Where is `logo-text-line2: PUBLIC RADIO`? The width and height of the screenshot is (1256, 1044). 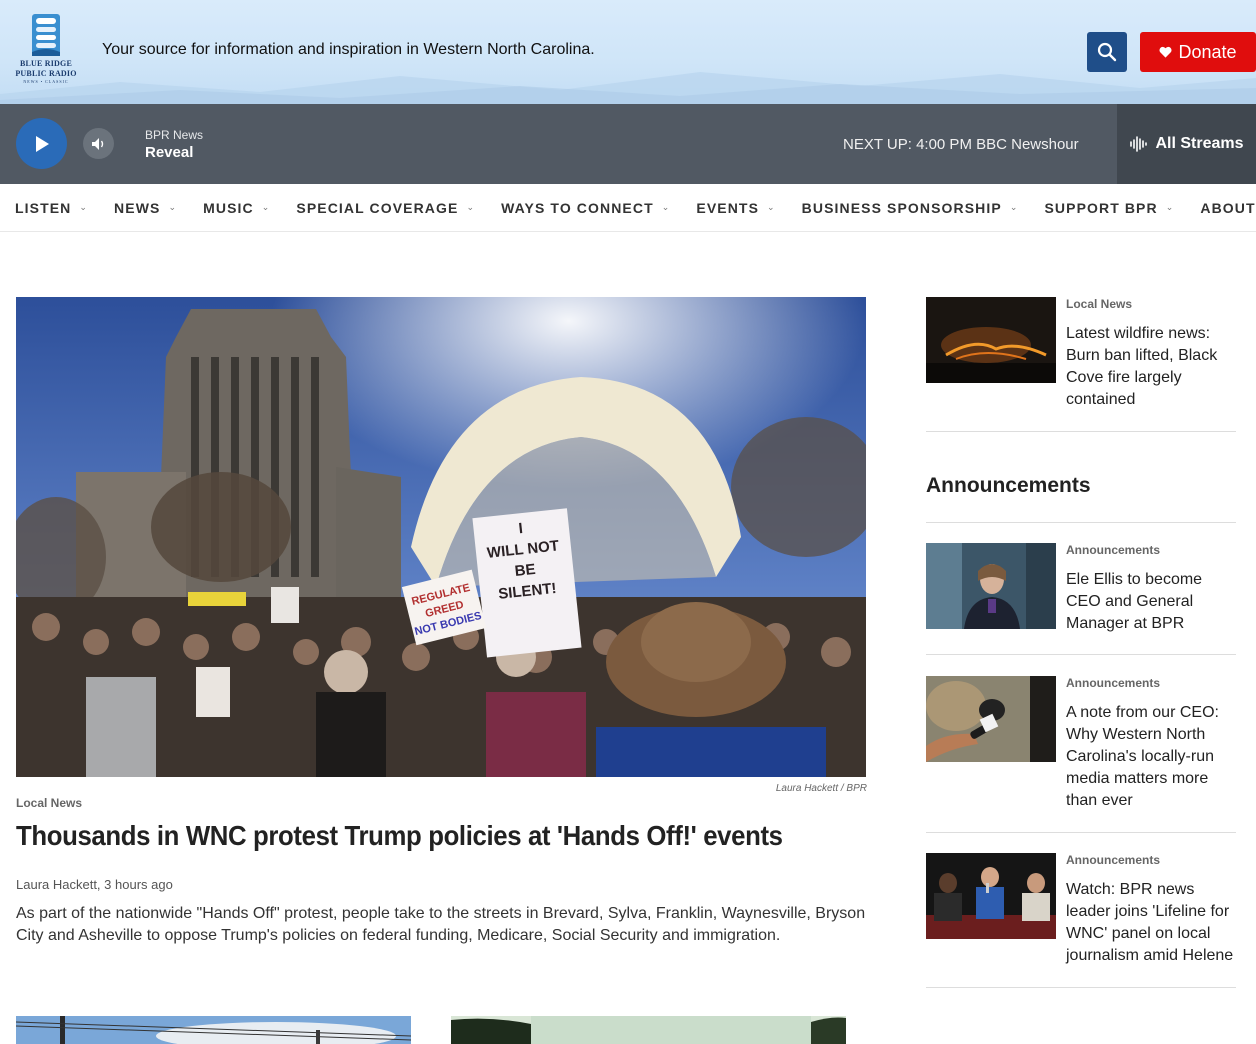
logo-text-line2: PUBLIC RADIO is located at coordinates (46, 73).